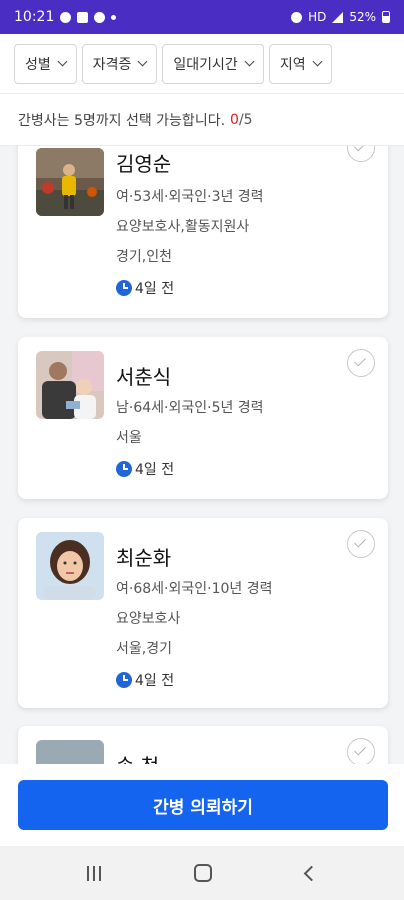 The height and width of the screenshot is (900, 404). I want to click on filter-certificate: 자격증, so click(119, 63).